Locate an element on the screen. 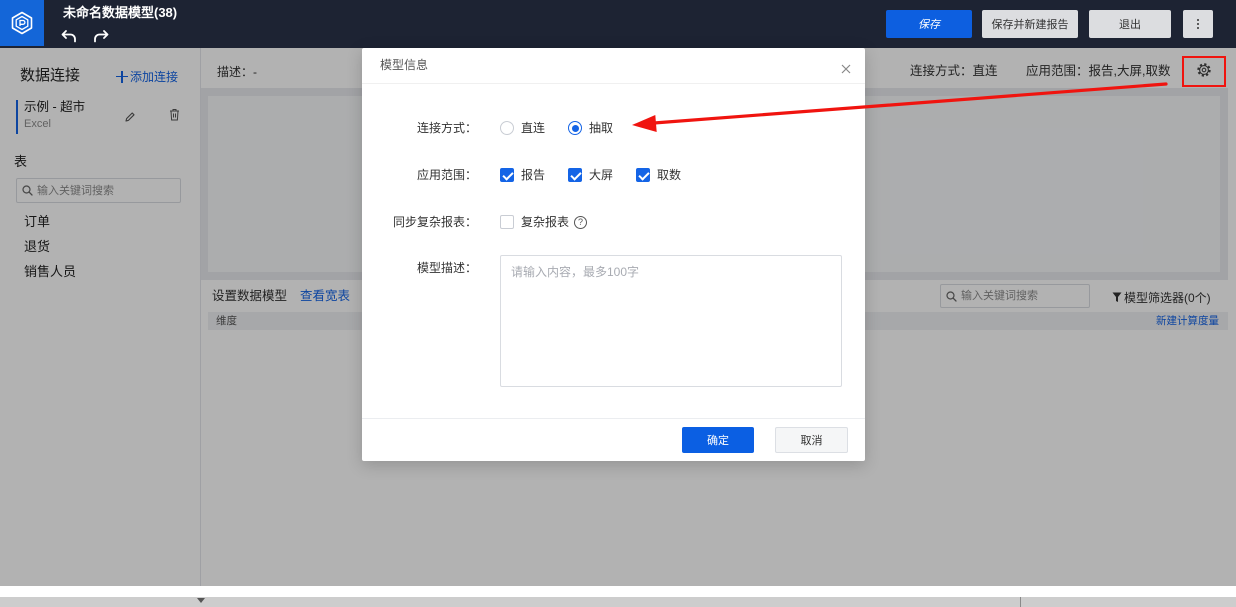 This screenshot has width=1236, height=607. checkbox-complex-report-label: 复杂报表 is located at coordinates (545, 222).